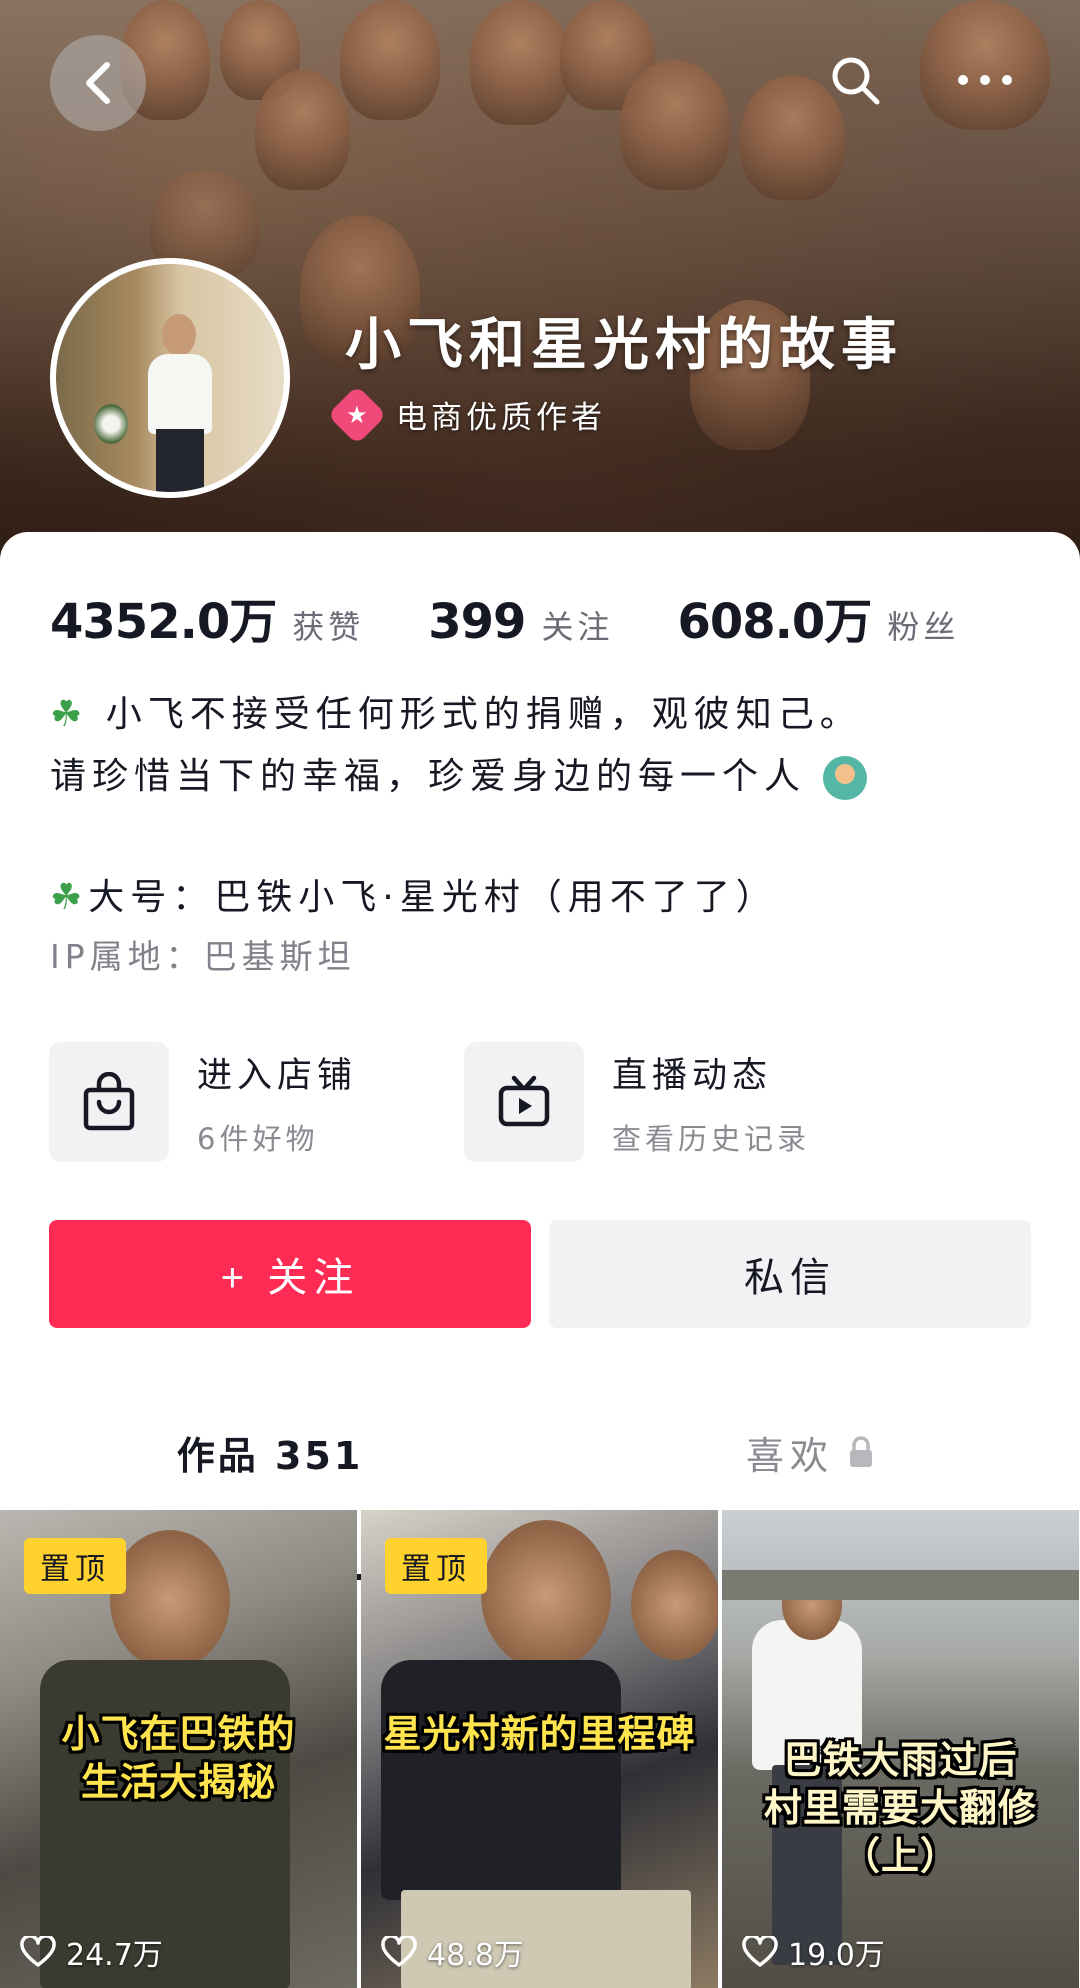 The height and width of the screenshot is (1988, 1080). I want to click on tab-likes: 喜欢, so click(810, 1452).